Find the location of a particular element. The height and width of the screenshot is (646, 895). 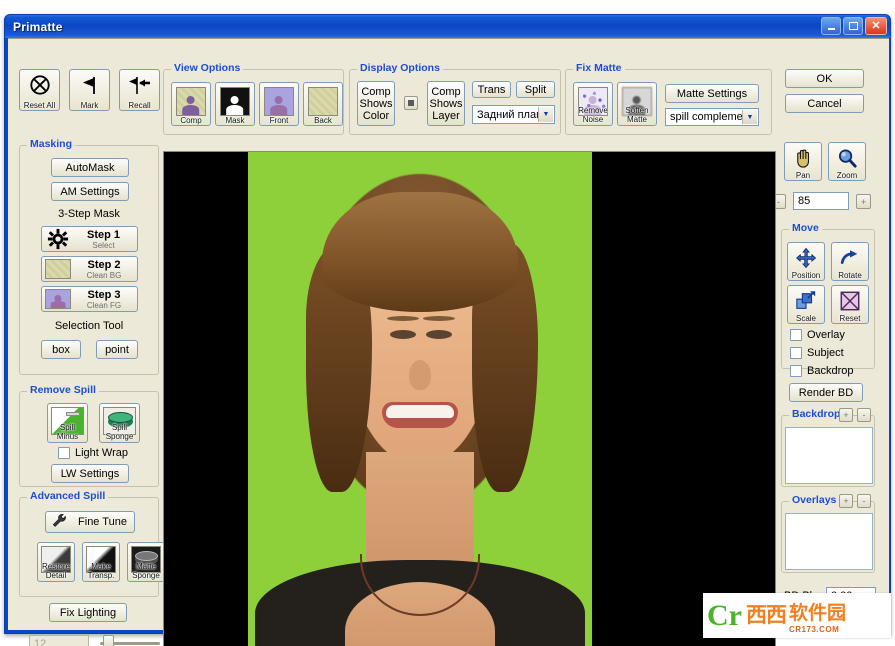

comp-shows-color-button: Comp Shows Color is located at coordinates (376, 103).